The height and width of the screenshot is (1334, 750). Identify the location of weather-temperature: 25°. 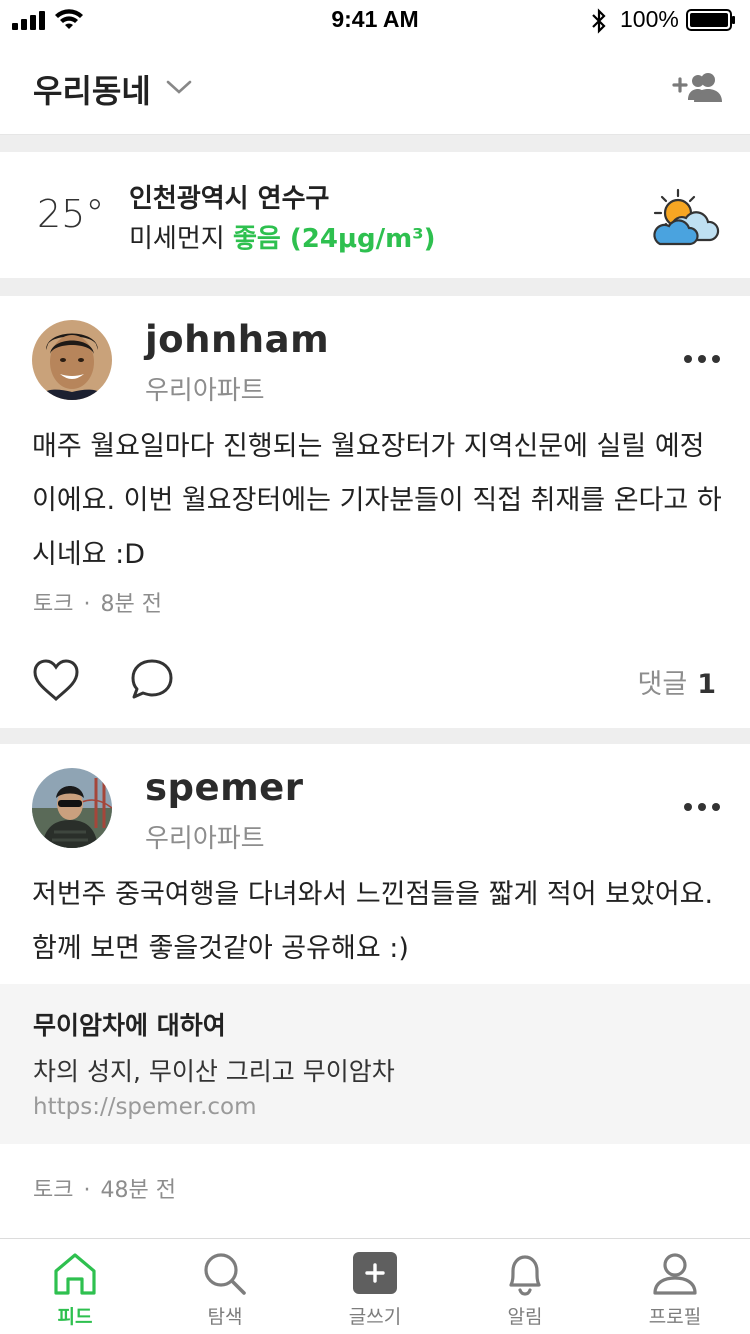
(71, 214).